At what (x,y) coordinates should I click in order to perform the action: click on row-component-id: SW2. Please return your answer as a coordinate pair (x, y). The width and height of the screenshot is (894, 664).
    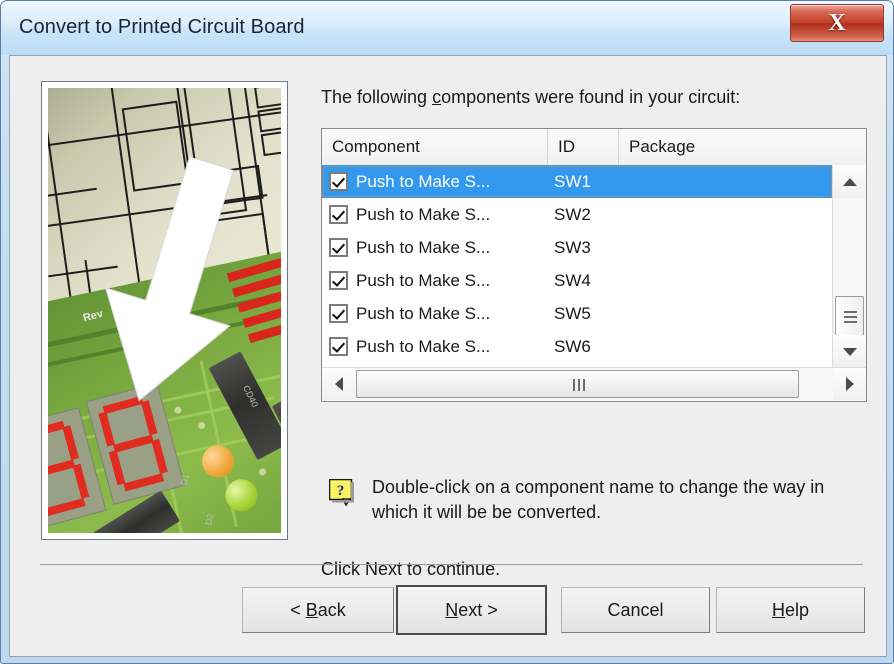
    Looking at the image, I should click on (572, 214).